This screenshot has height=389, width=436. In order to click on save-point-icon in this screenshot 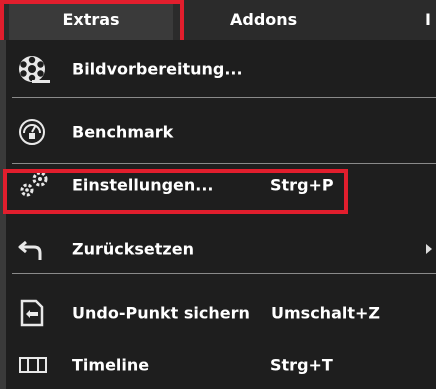, I will do `click(33, 313)`.